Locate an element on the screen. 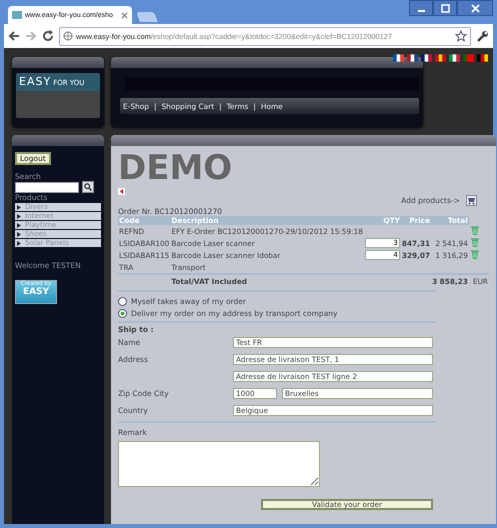 This screenshot has width=497, height=528. maximize-icon is located at coordinates (445, 8).